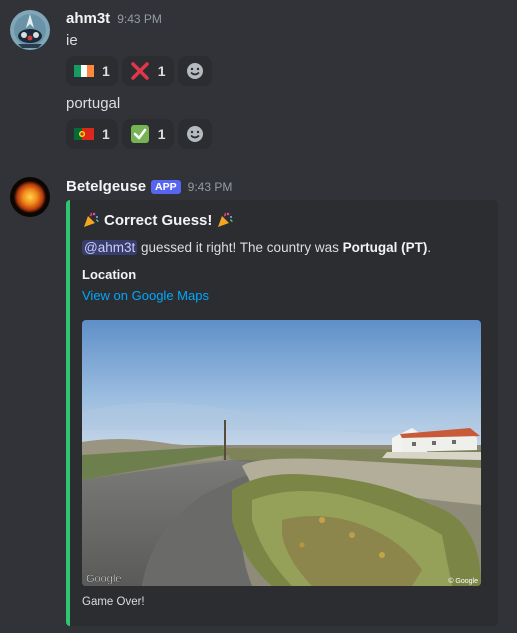 This screenshot has height=633, width=517. I want to click on user-mention: @ahm3t, so click(110, 247).